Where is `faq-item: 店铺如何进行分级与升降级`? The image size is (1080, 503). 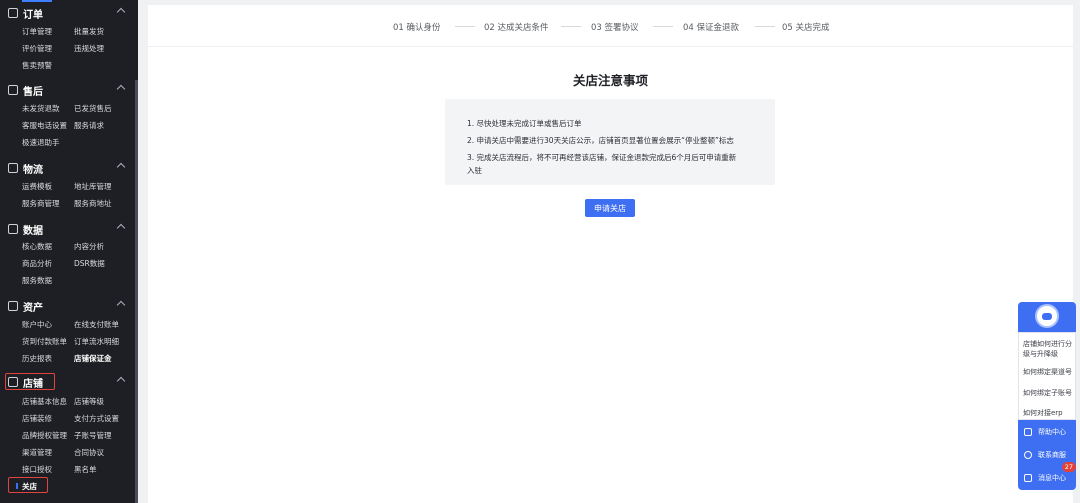 faq-item: 店铺如何进行分级与升降级 is located at coordinates (1049, 349).